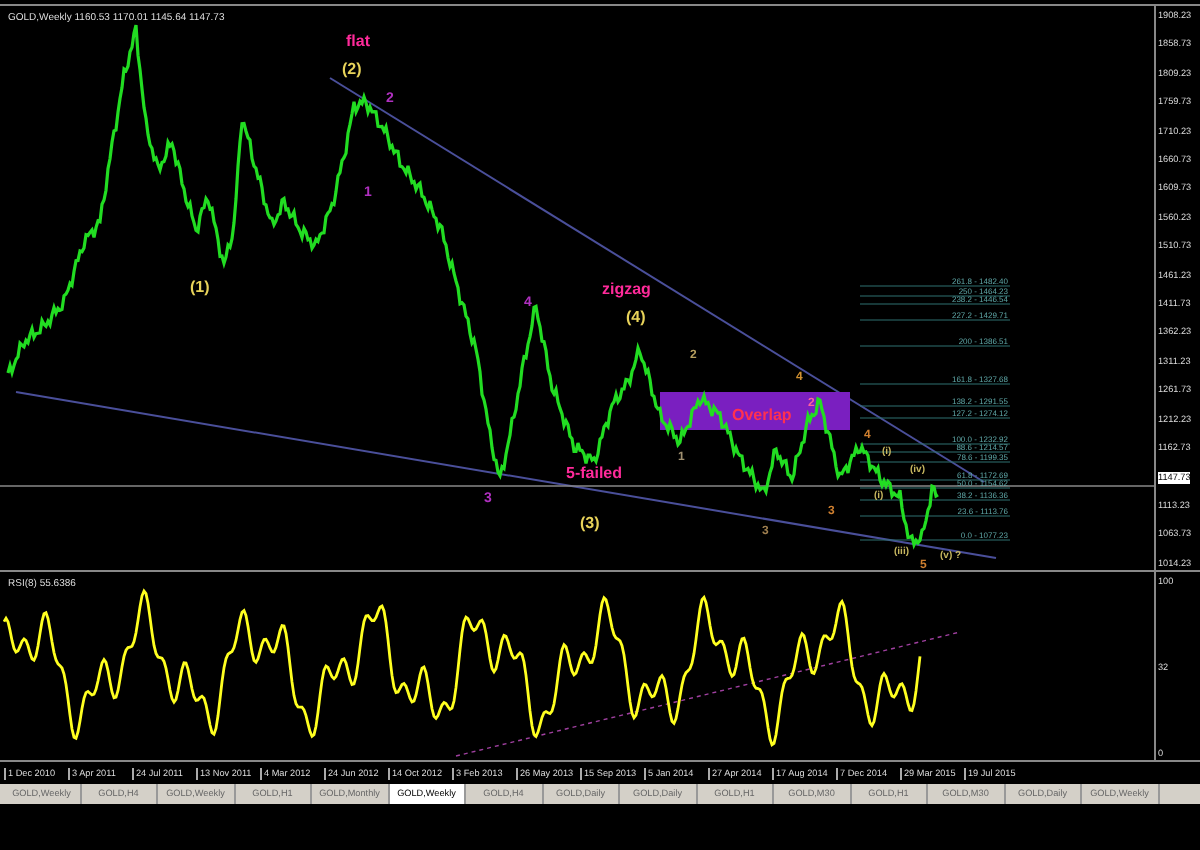 This screenshot has height=850, width=1200. Describe the element at coordinates (762, 416) in the screenshot. I see `wave-label: Overlap` at that location.